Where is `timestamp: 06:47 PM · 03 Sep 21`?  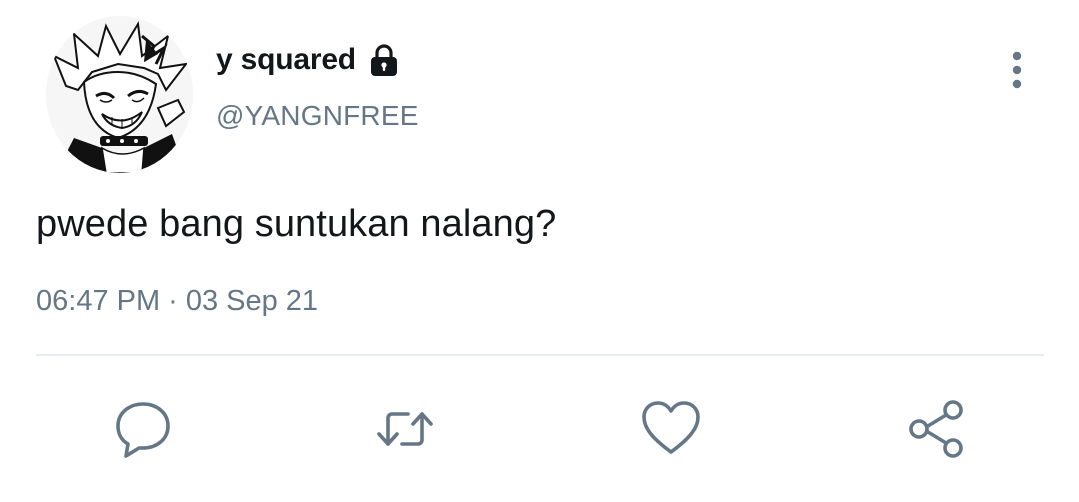
timestamp: 06:47 PM · 03 Sep 21 is located at coordinates (177, 301).